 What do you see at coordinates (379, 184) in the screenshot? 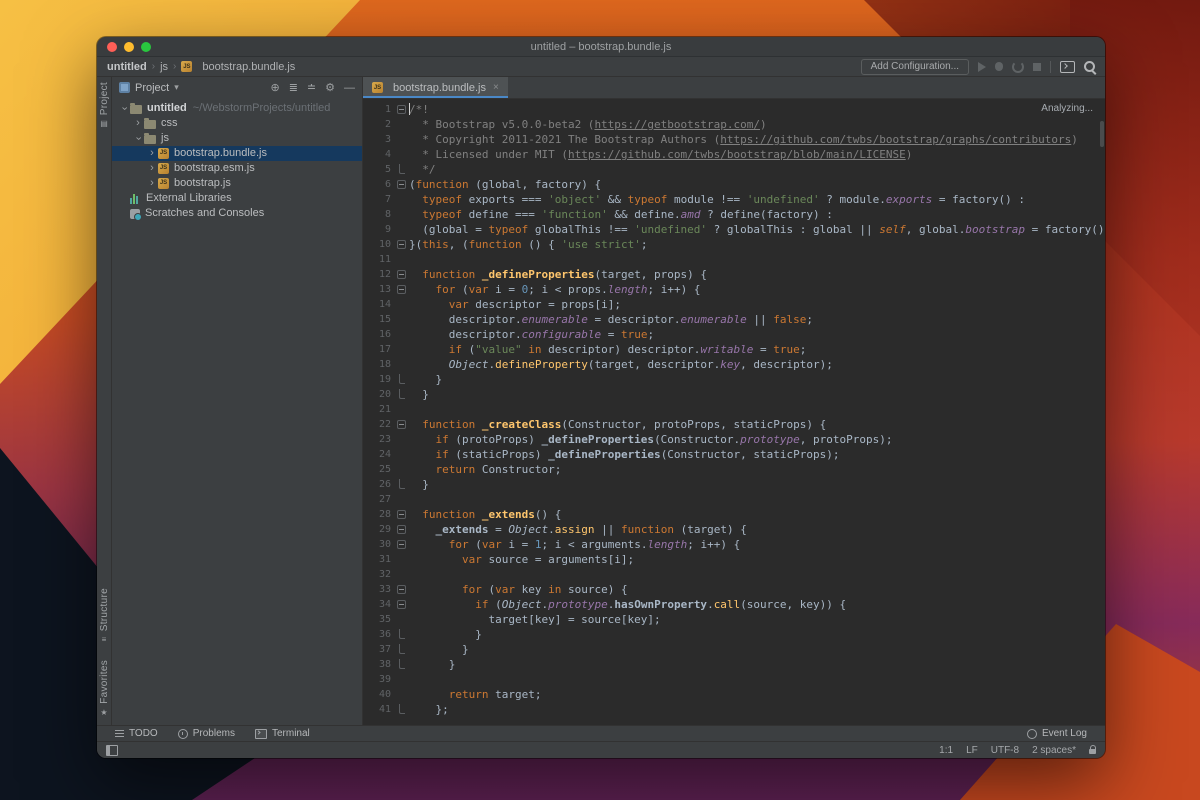
I see `line-number: 6` at bounding box center [379, 184].